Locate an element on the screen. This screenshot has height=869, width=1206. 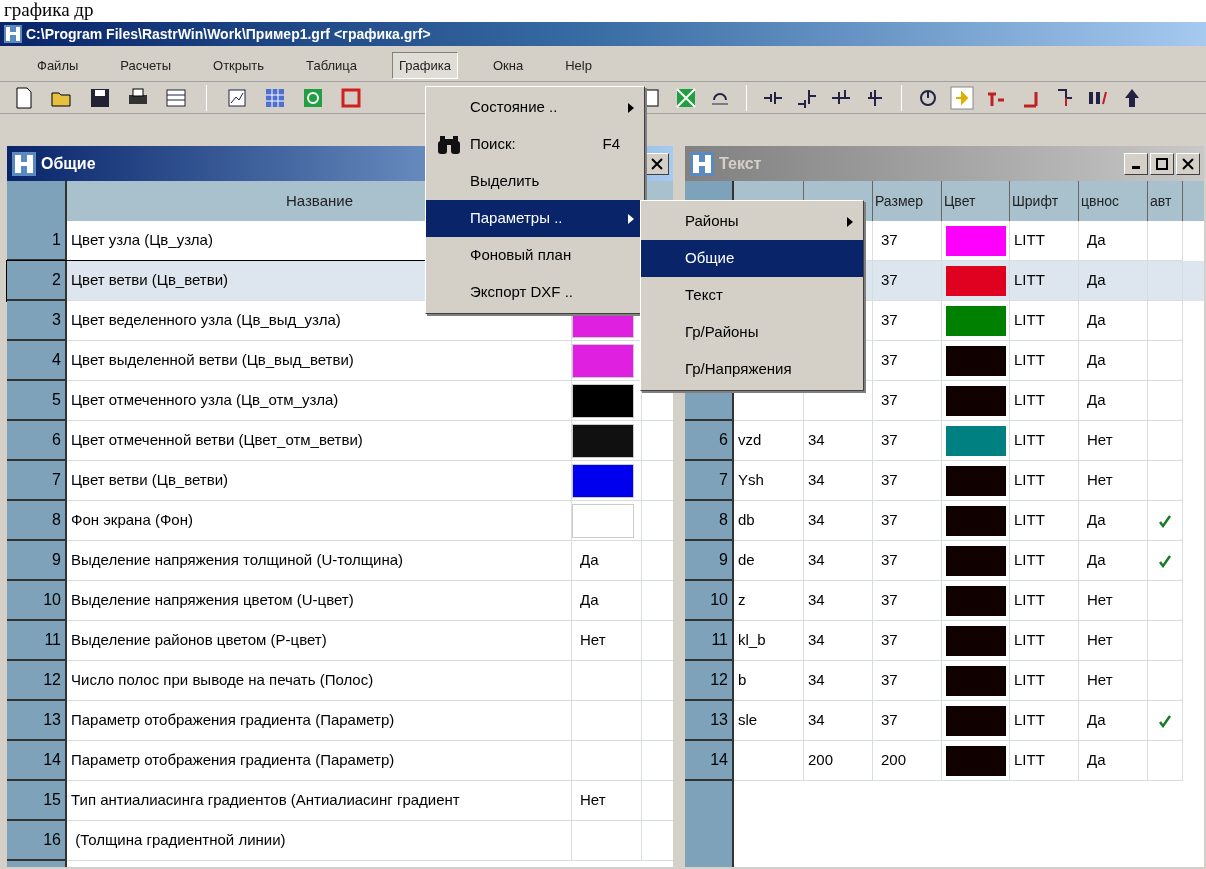
table-cell: Да is located at coordinates (1113, 761).